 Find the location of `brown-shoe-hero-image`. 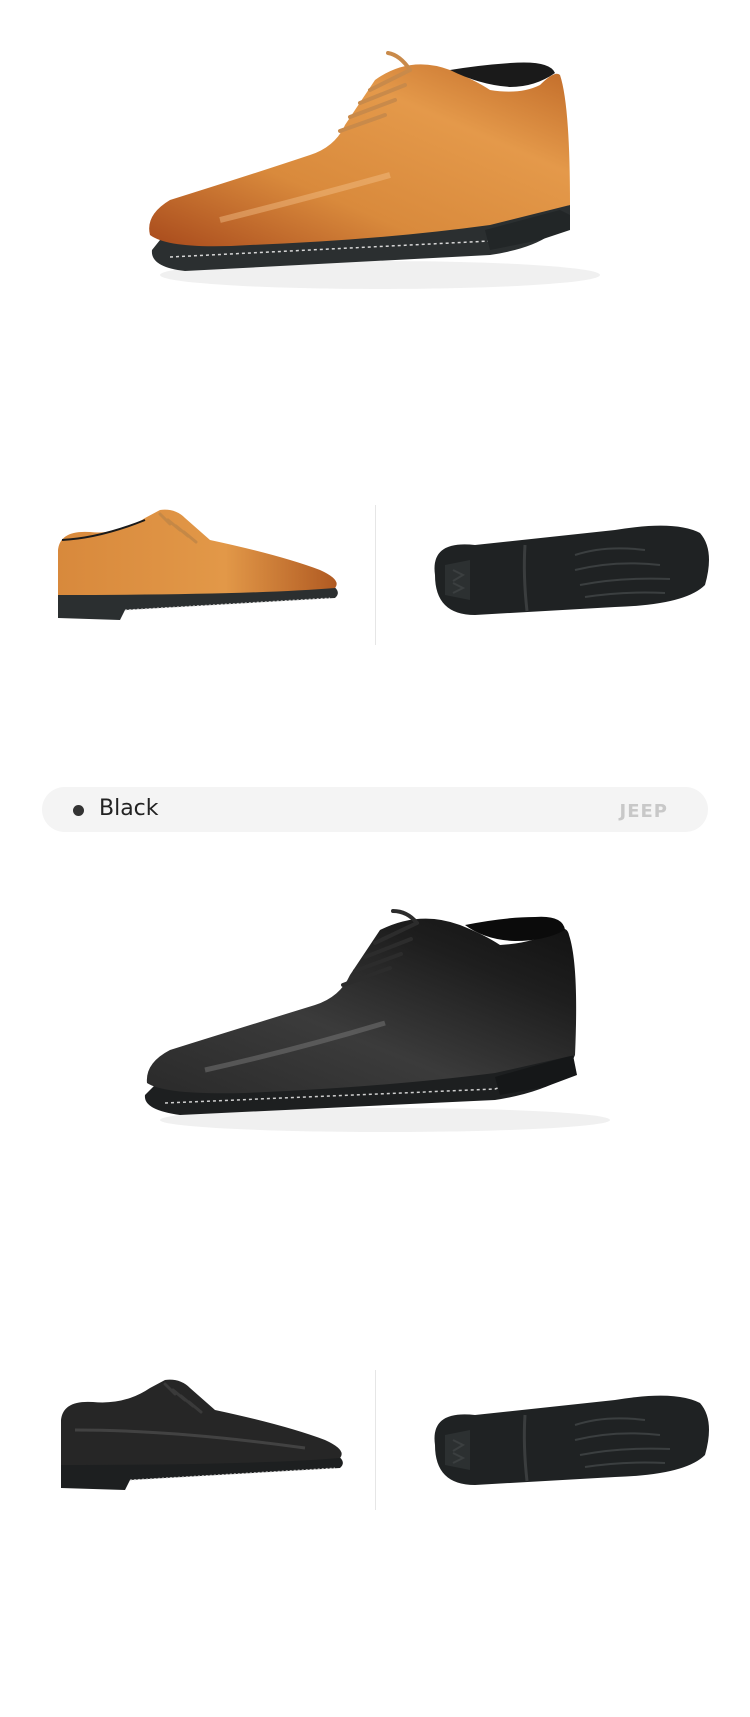

brown-shoe-hero-image is located at coordinates (374, 170).